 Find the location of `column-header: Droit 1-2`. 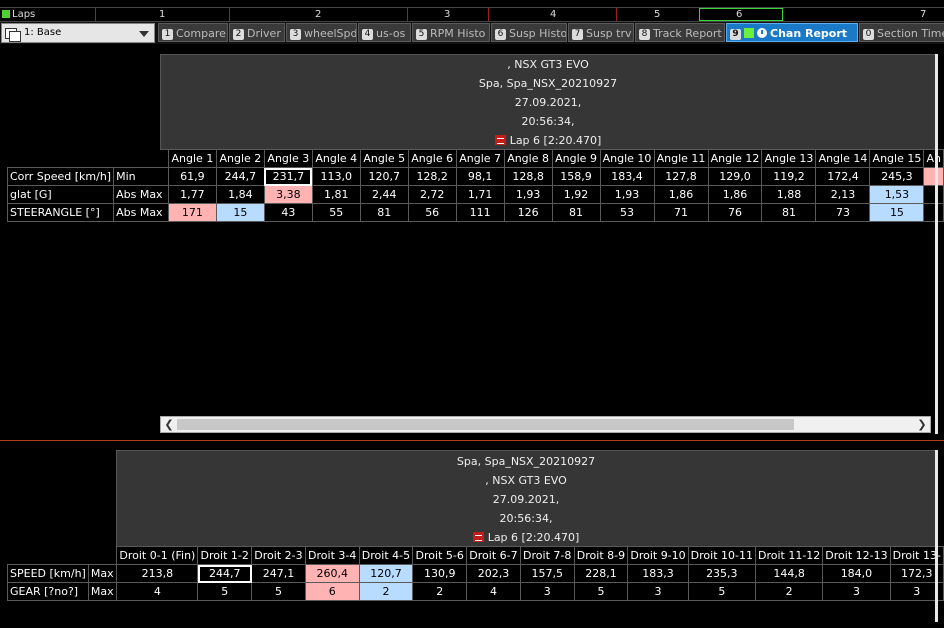

column-header: Droit 1-2 is located at coordinates (225, 555).